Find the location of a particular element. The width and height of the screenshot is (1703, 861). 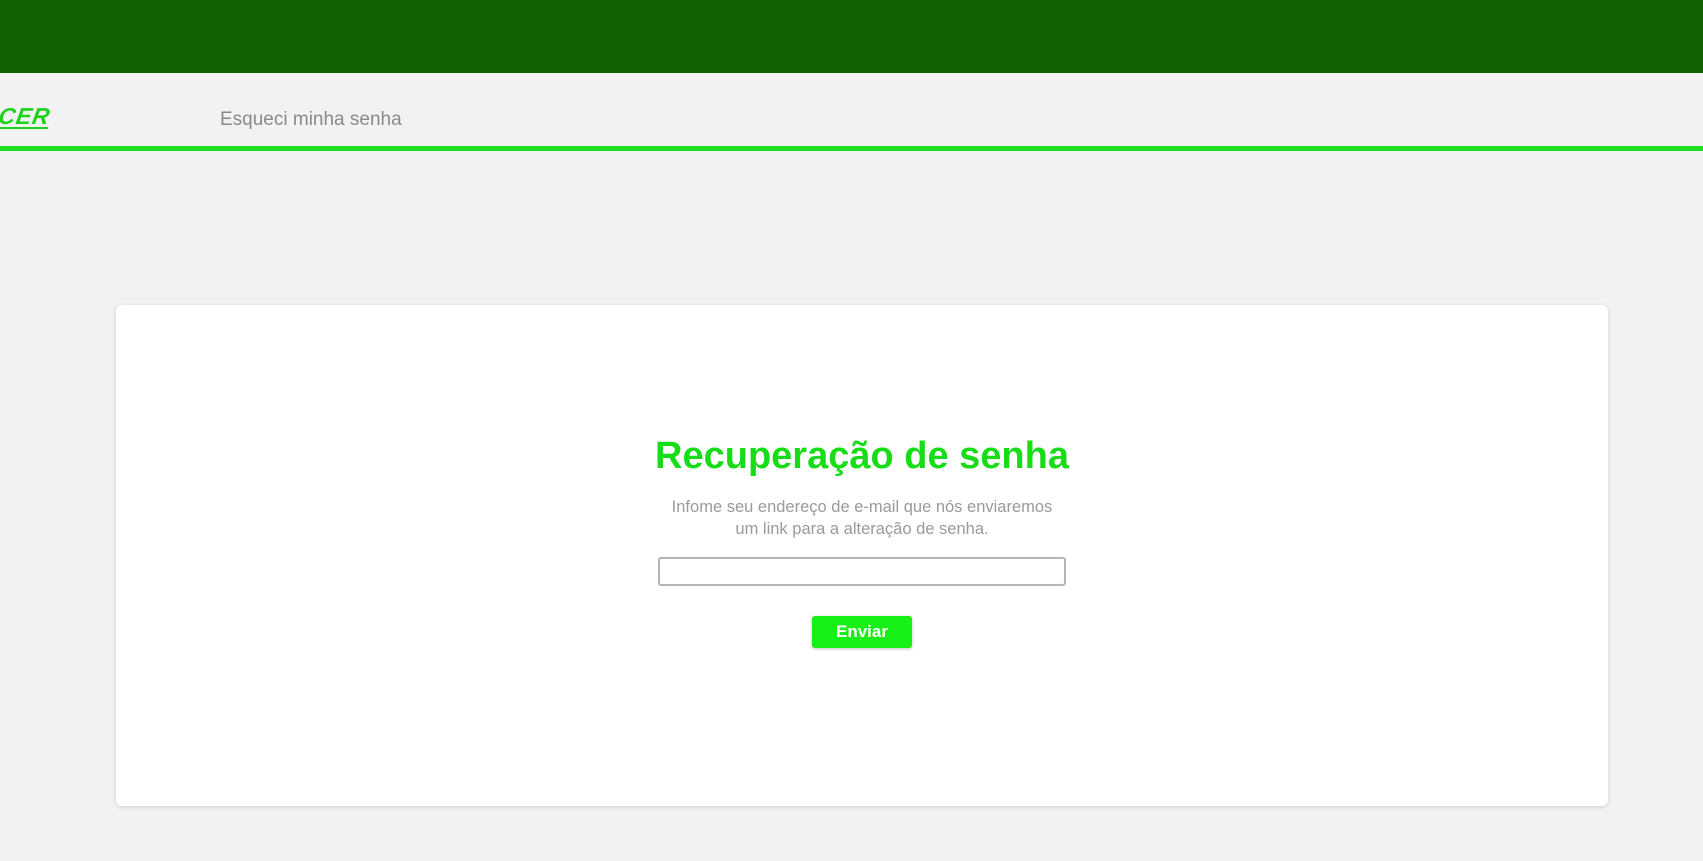

nav-bar: OCCER Esqueci minha senha is located at coordinates (851, 112).